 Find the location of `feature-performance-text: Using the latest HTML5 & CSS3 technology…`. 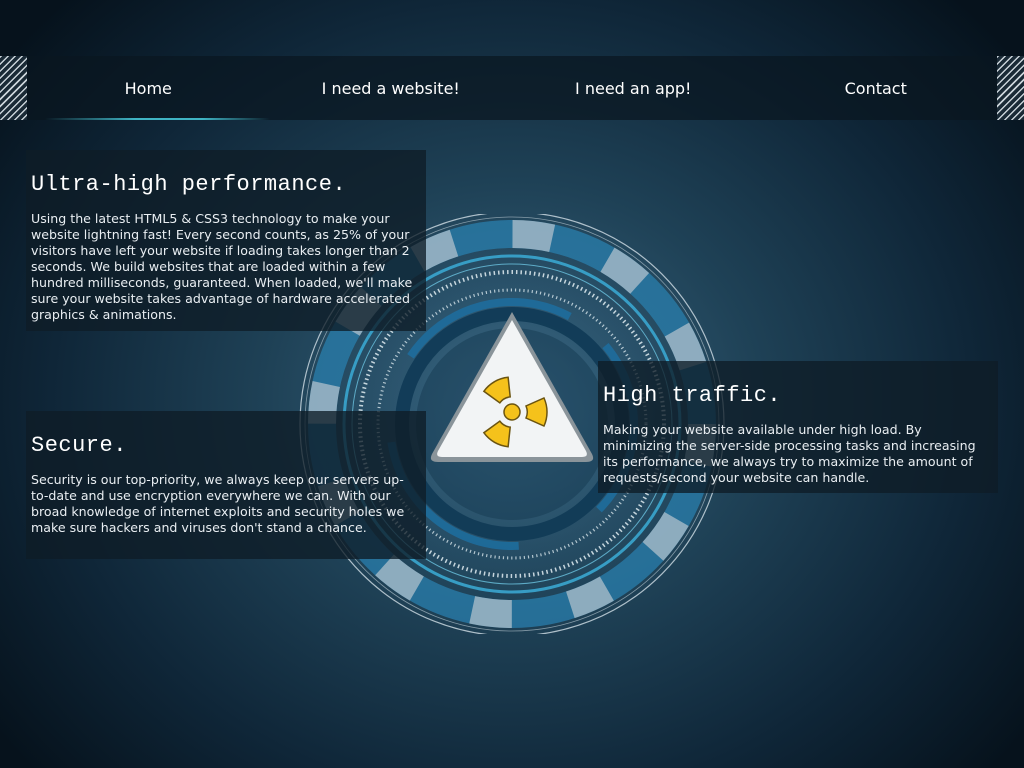

feature-performance-text: Using the latest HTML5 & CSS3 technology… is located at coordinates (222, 266).